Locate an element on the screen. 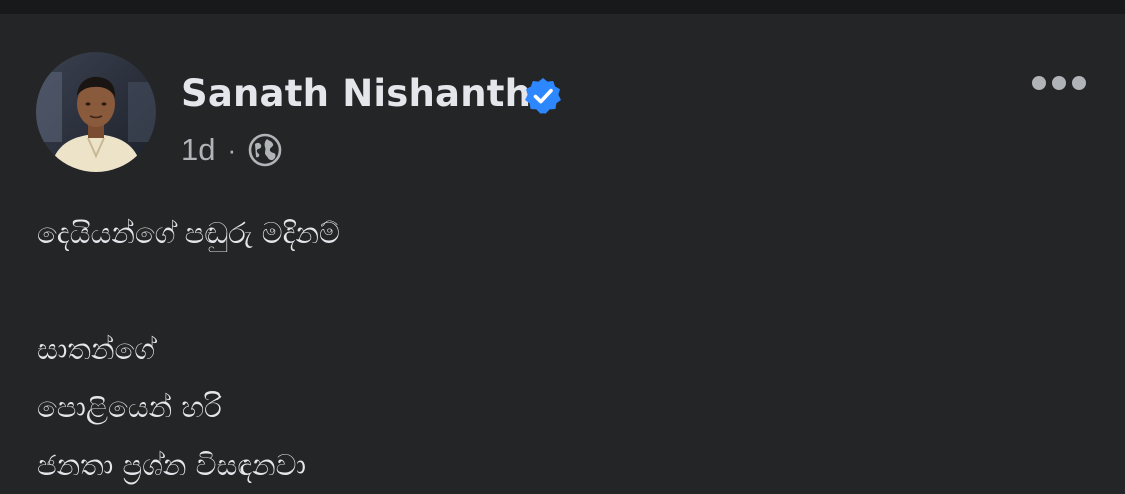 The width and height of the screenshot is (1125, 494). verified-badge-icon is located at coordinates (543, 96).